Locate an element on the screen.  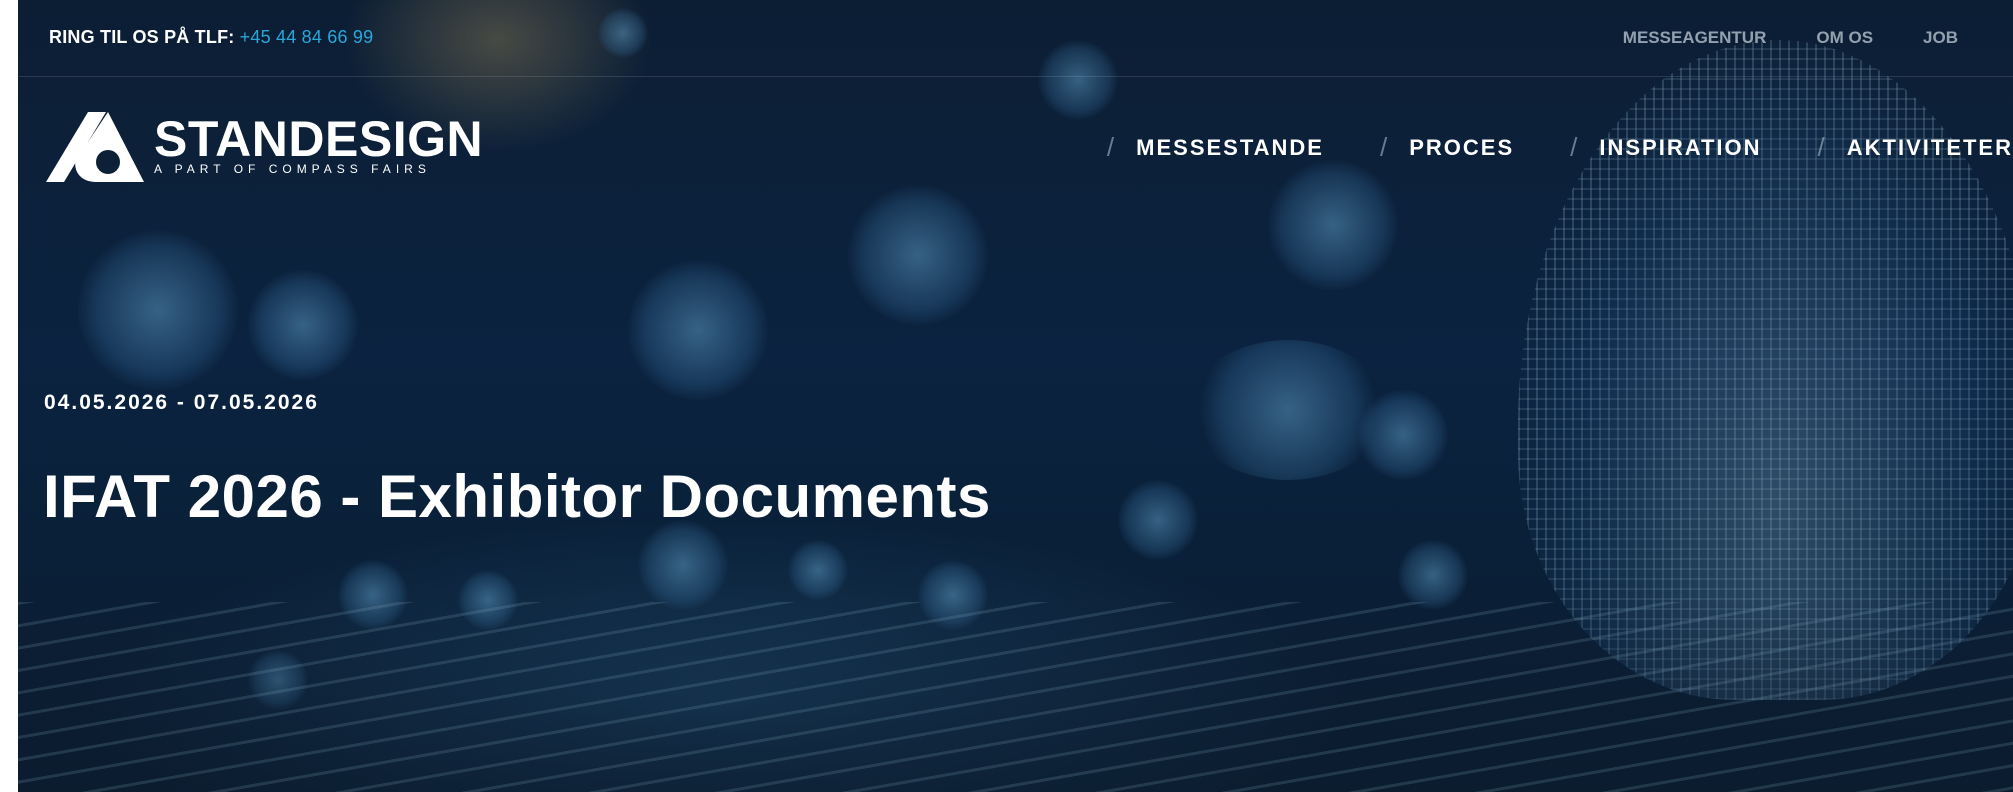
event-date-range: 04.05.2026 - 07.05.2026 is located at coordinates (181, 402).